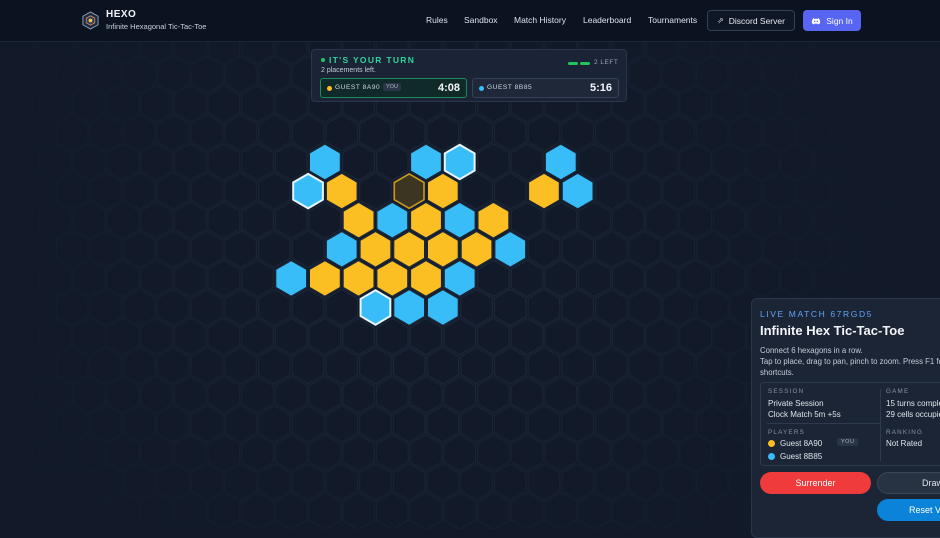 The width and height of the screenshot is (940, 538). Describe the element at coordinates (832, 20) in the screenshot. I see `sign-in-button: Sign In` at that location.